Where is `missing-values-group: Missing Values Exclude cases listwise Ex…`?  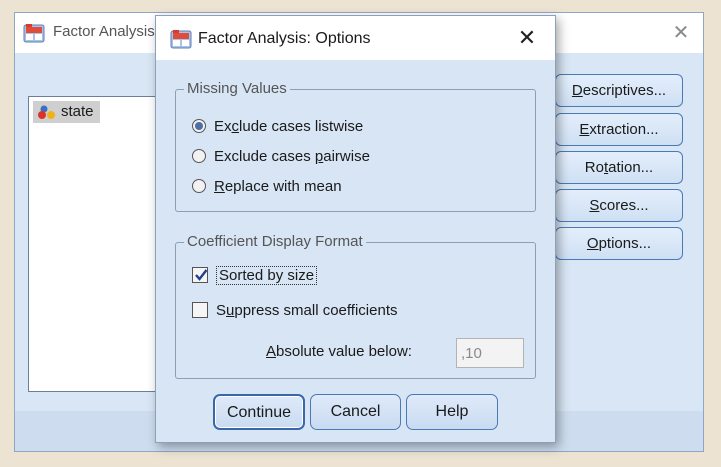 missing-values-group: Missing Values Exclude cases listwise Ex… is located at coordinates (355, 146).